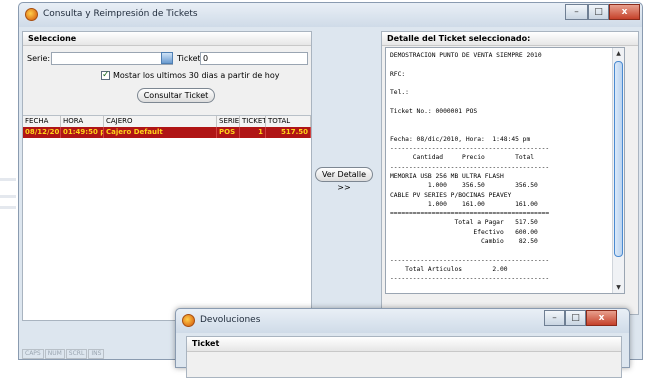 This screenshot has height=378, width=659. Describe the element at coordinates (618, 53) in the screenshot. I see `scroll-up-icon: ▲` at that location.